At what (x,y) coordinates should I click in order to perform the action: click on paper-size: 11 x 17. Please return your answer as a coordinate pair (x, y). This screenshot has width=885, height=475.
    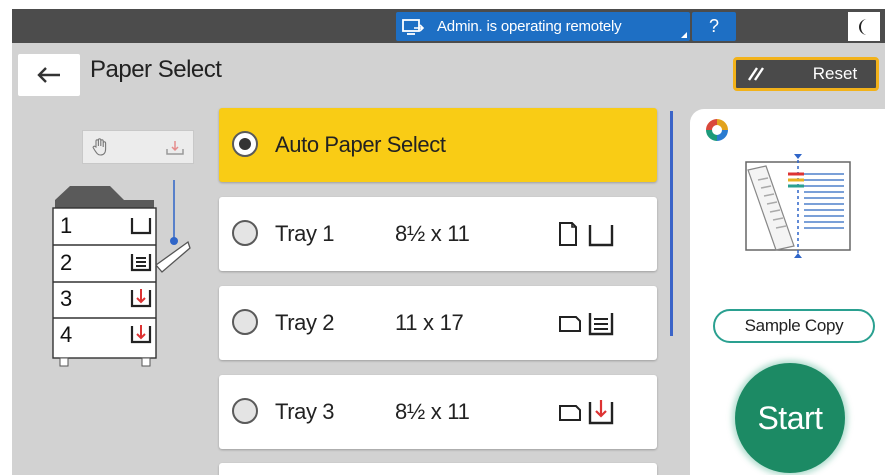
    Looking at the image, I should click on (429, 322).